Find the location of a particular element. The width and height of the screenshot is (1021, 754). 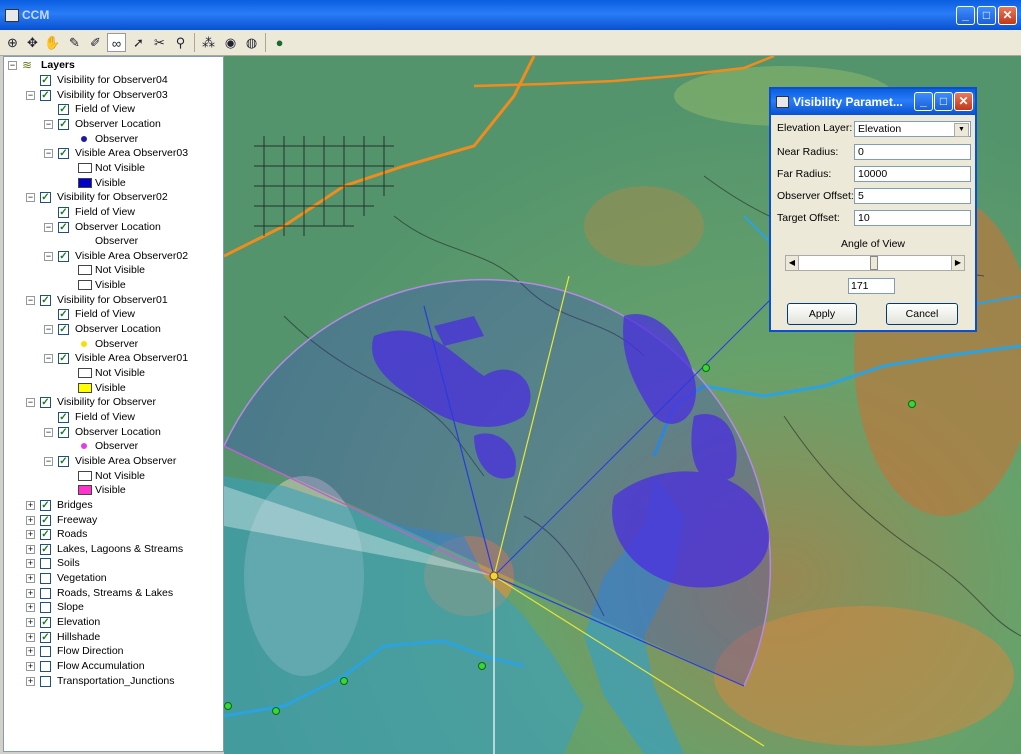

close-button: ✕ is located at coordinates (1007, 15).